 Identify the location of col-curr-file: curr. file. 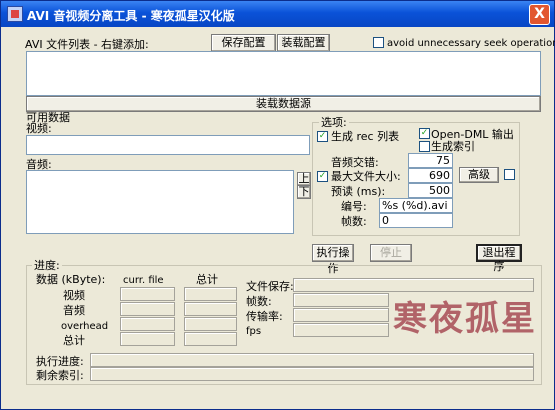
(143, 280).